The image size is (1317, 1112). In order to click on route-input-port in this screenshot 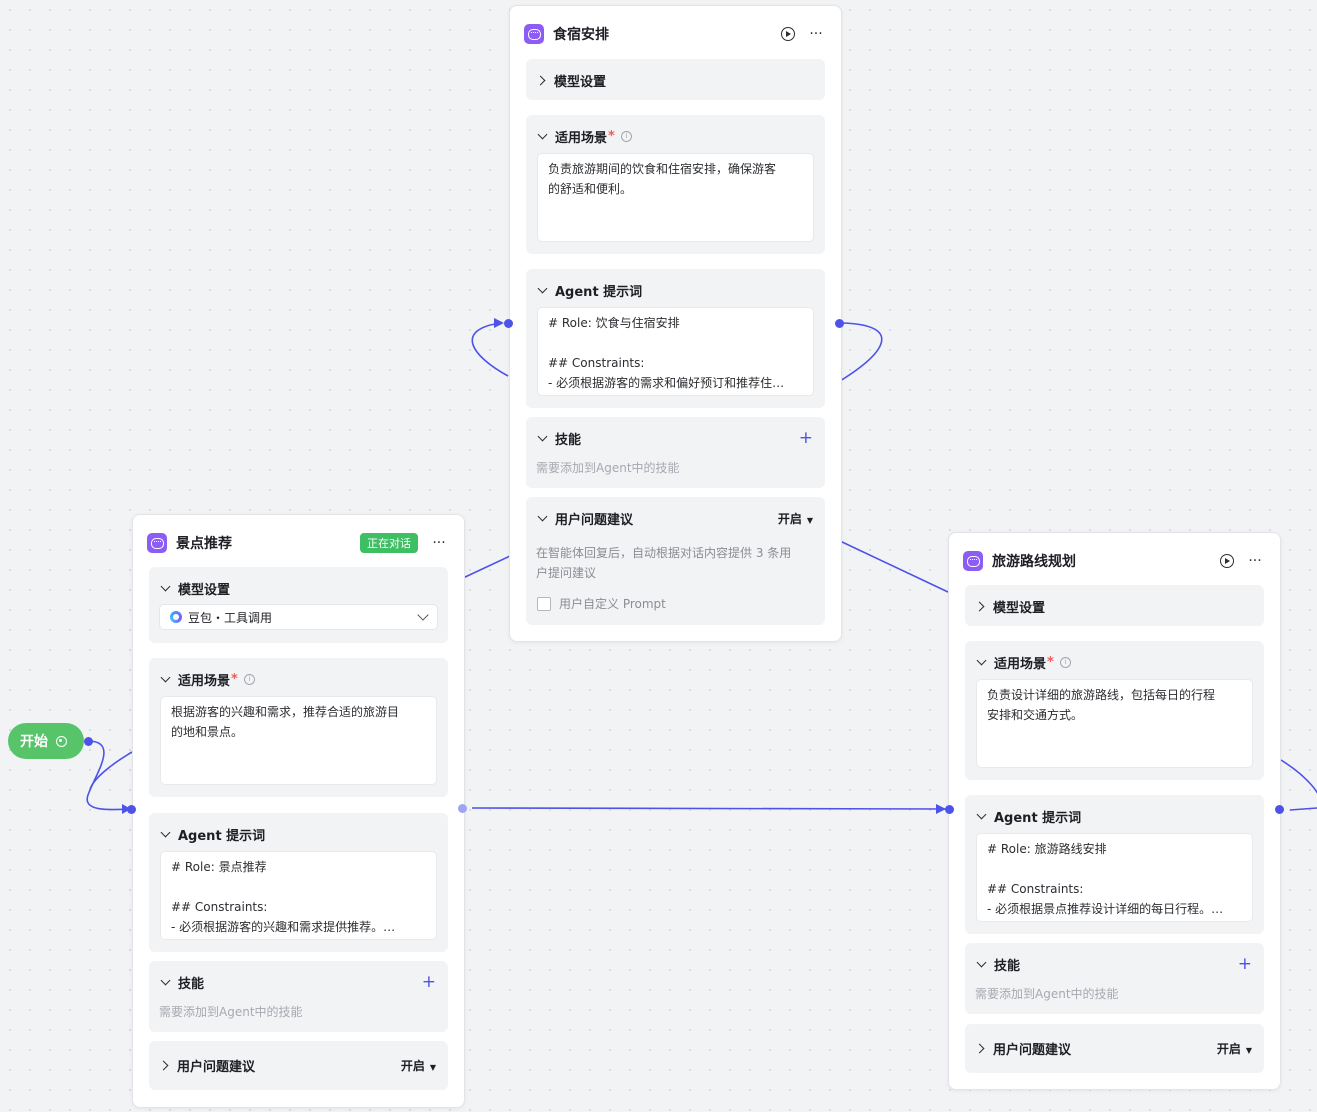, I will do `click(949, 809)`.